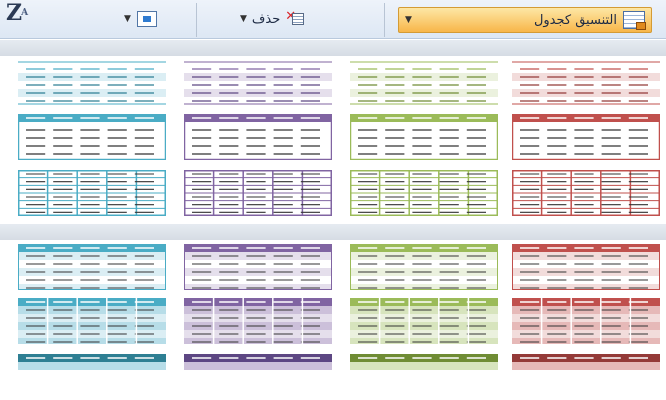 This screenshot has width=666, height=400. What do you see at coordinates (295, 17) in the screenshot?
I see `delete-icon: ✕` at bounding box center [295, 17].